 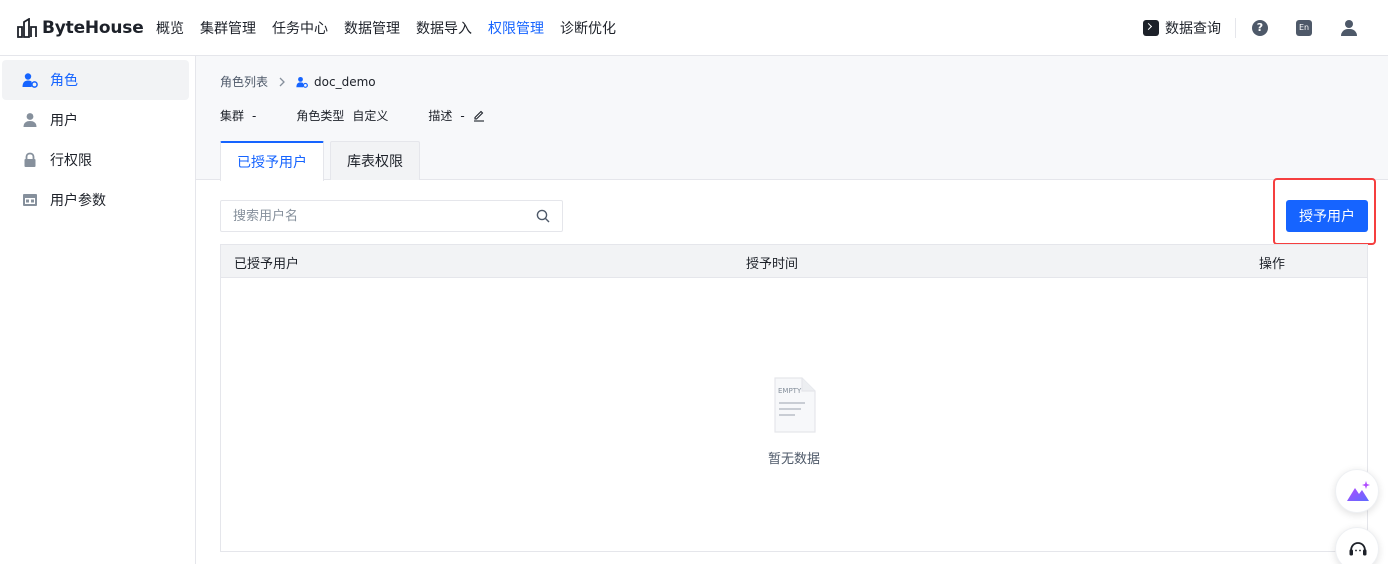 I want to click on headset-icon, so click(x=1358, y=549).